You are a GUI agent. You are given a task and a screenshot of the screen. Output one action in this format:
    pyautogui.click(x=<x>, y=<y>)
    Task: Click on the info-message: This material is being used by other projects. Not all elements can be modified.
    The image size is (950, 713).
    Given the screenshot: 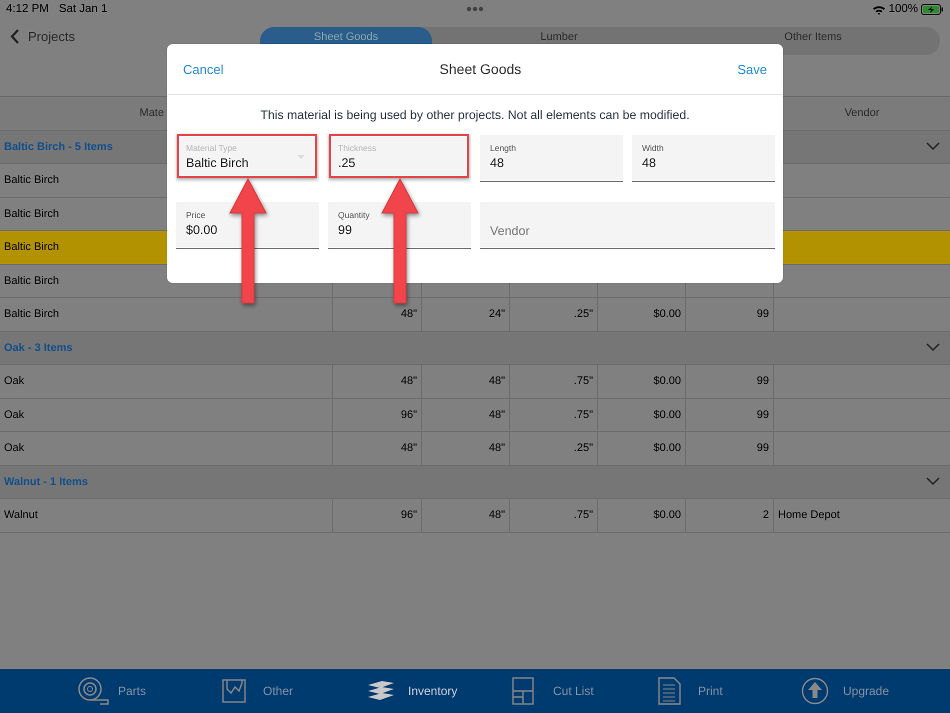 What is the action you would take?
    pyautogui.click(x=475, y=115)
    